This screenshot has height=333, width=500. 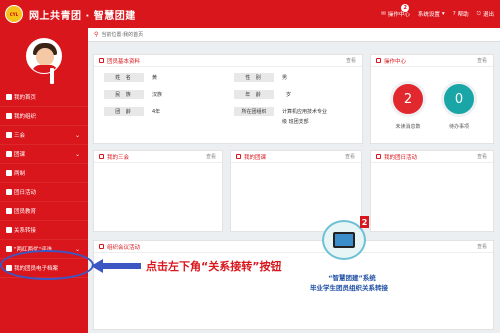 What do you see at coordinates (9, 97) in the screenshot?
I see `home-icon` at bounding box center [9, 97].